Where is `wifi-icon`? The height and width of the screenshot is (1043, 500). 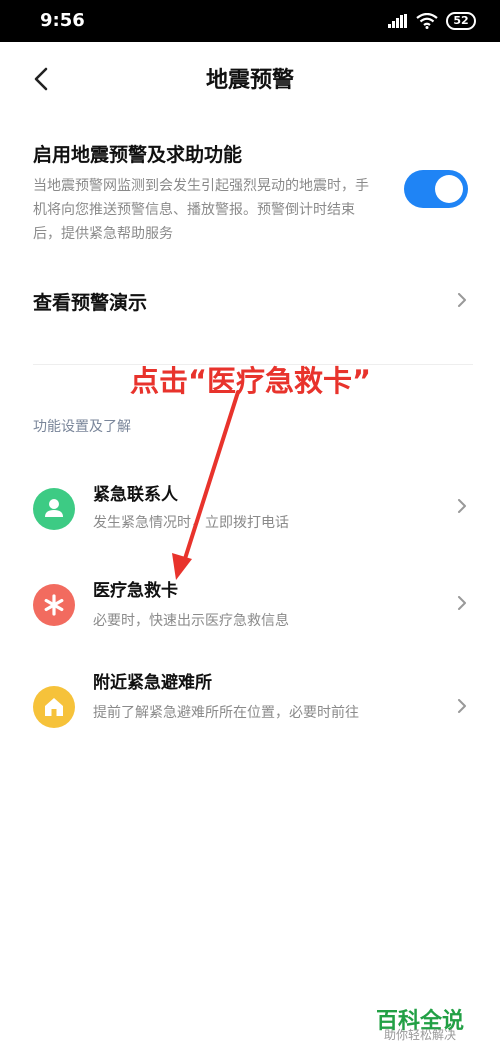 wifi-icon is located at coordinates (427, 21).